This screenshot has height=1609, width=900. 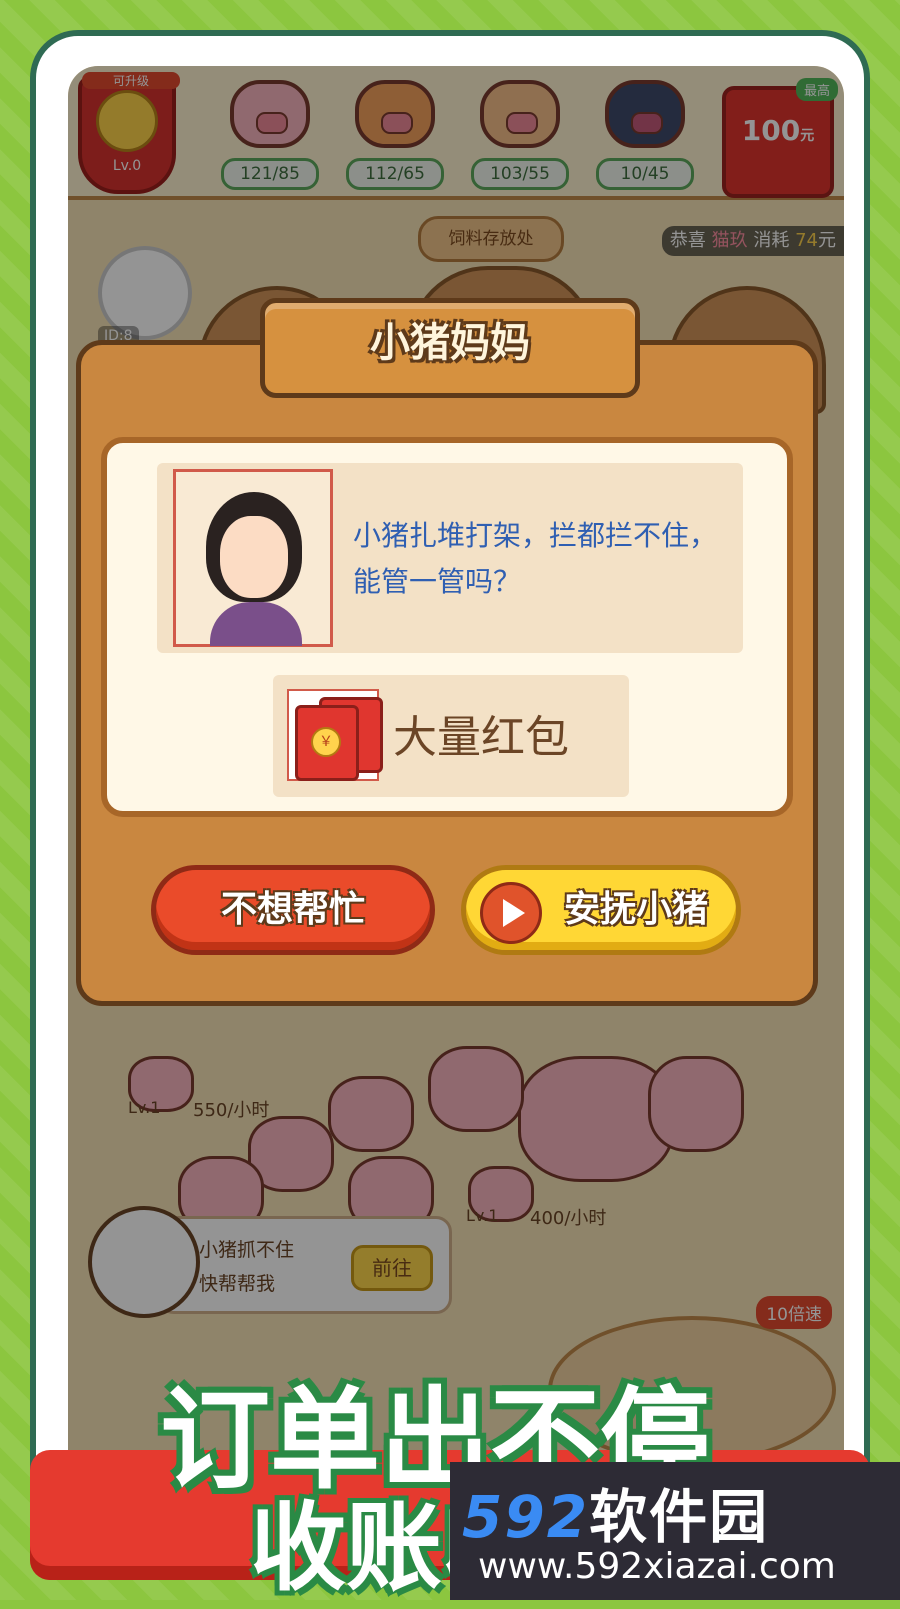 What do you see at coordinates (326, 742) in the screenshot?
I see `coin-icon: ￥` at bounding box center [326, 742].